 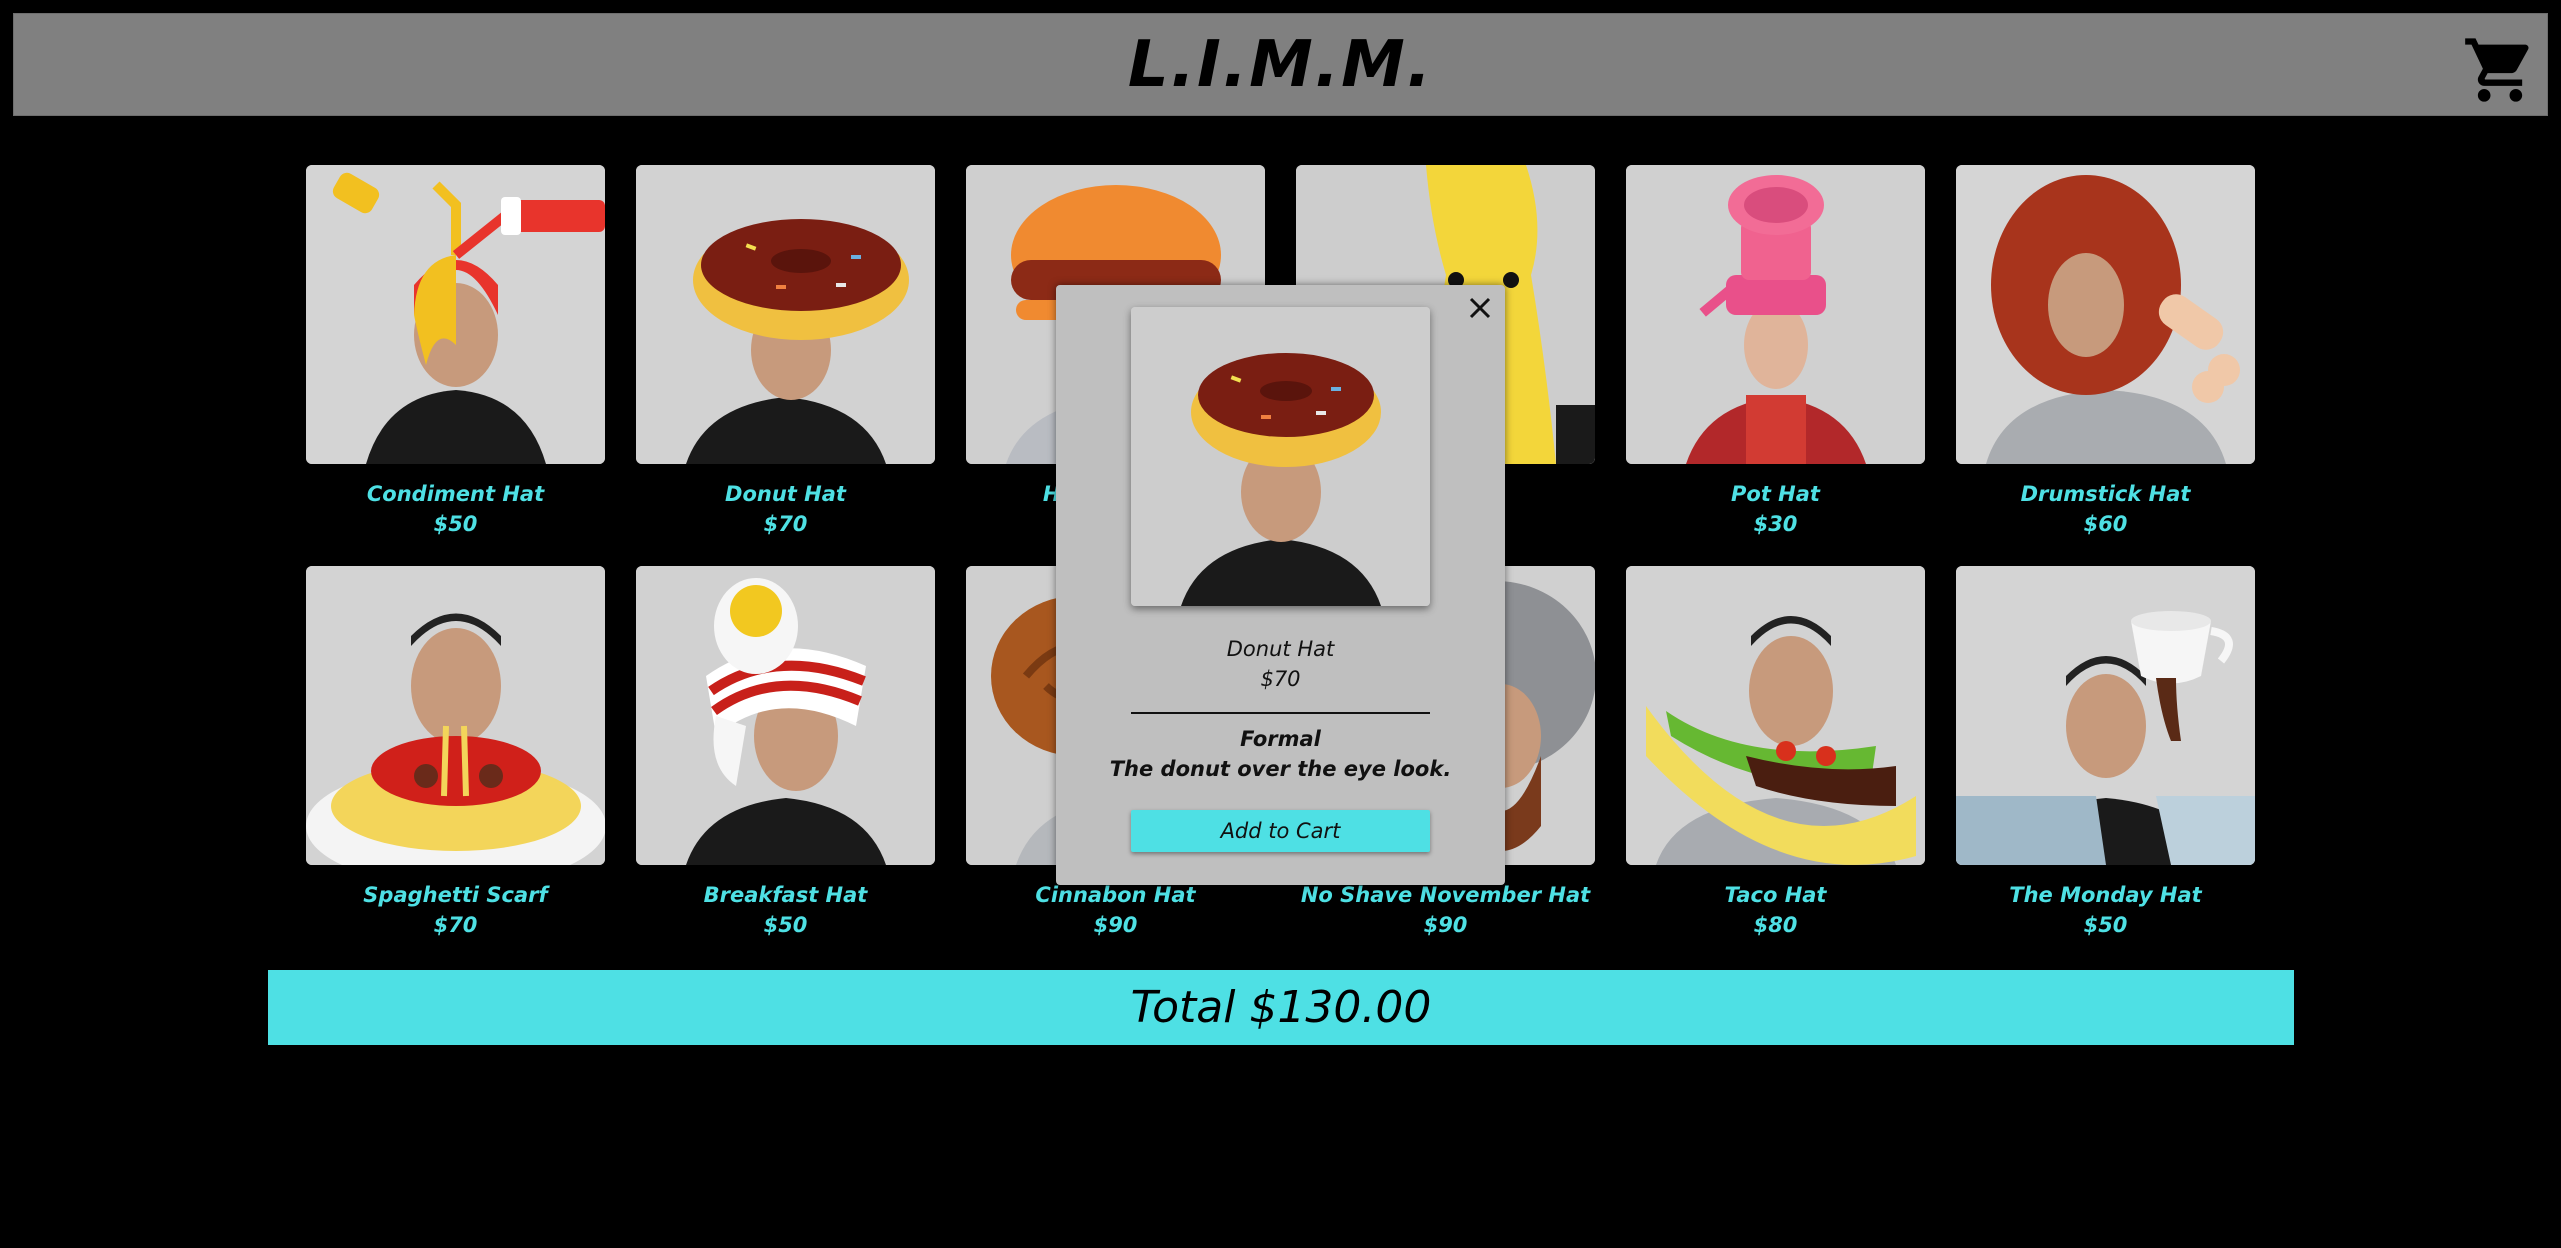 I want to click on header-bar: L.I.M.M., so click(x=1280, y=64).